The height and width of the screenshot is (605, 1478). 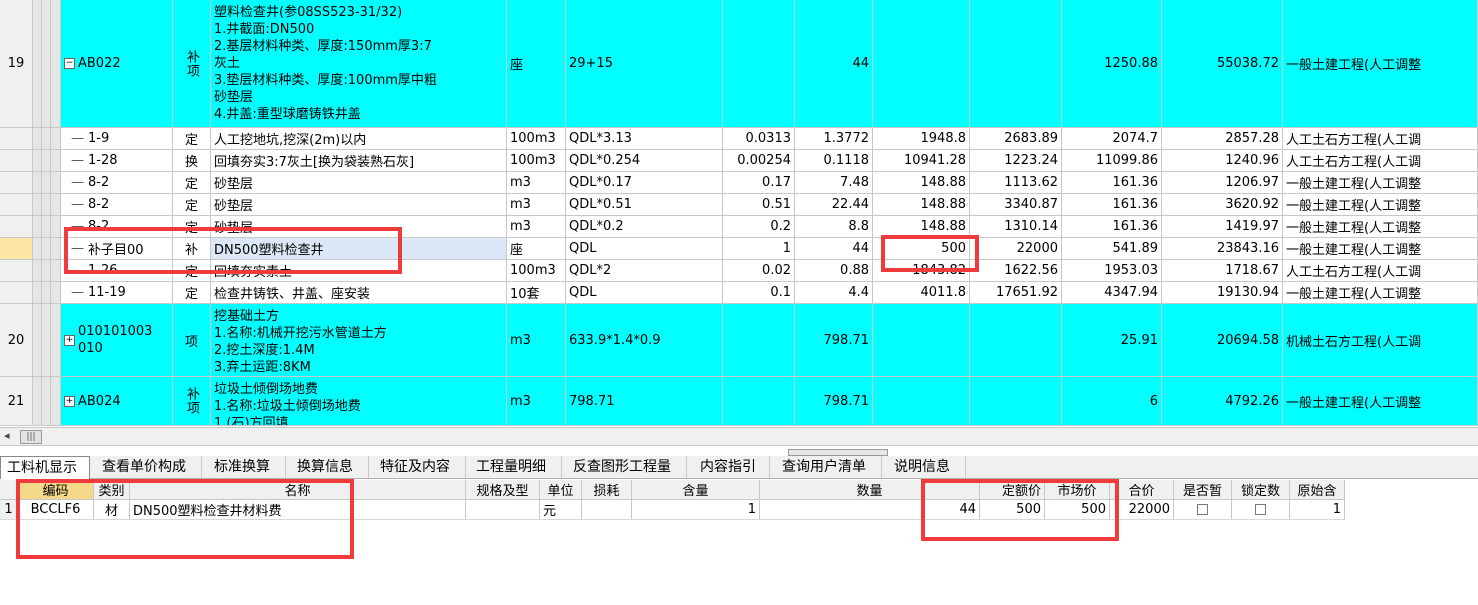 What do you see at coordinates (1142, 509) in the screenshot?
I see `material-sum: 22000` at bounding box center [1142, 509].